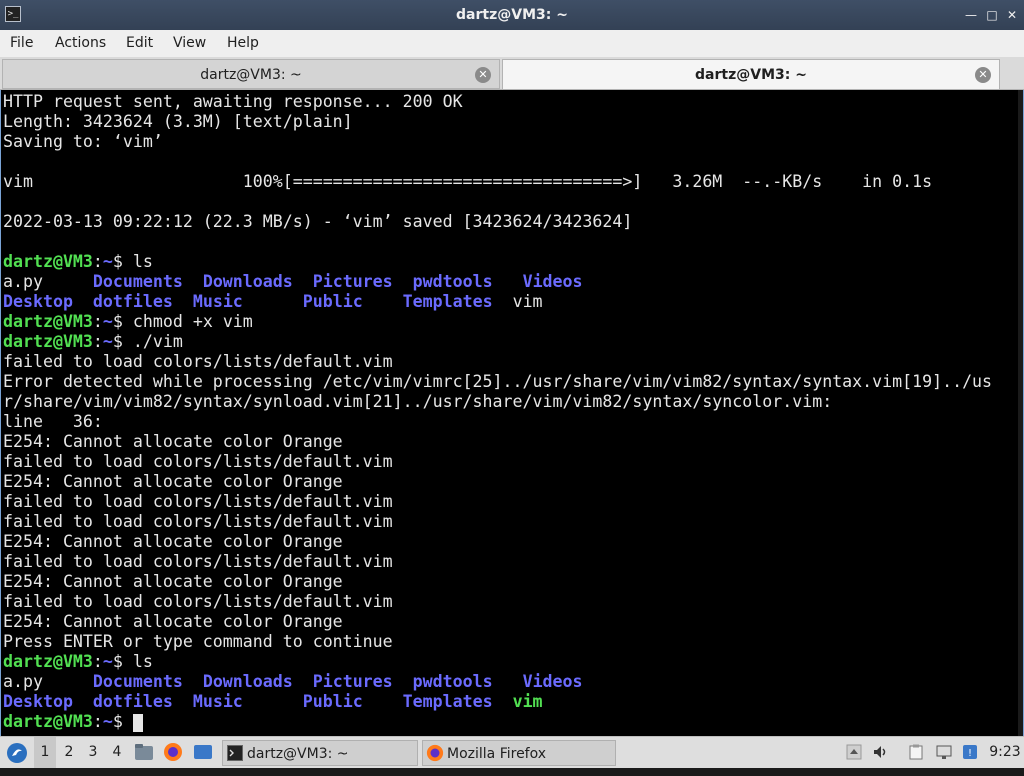 The width and height of the screenshot is (1024, 776). What do you see at coordinates (235, 753) in the screenshot?
I see `terminal-icon` at bounding box center [235, 753].